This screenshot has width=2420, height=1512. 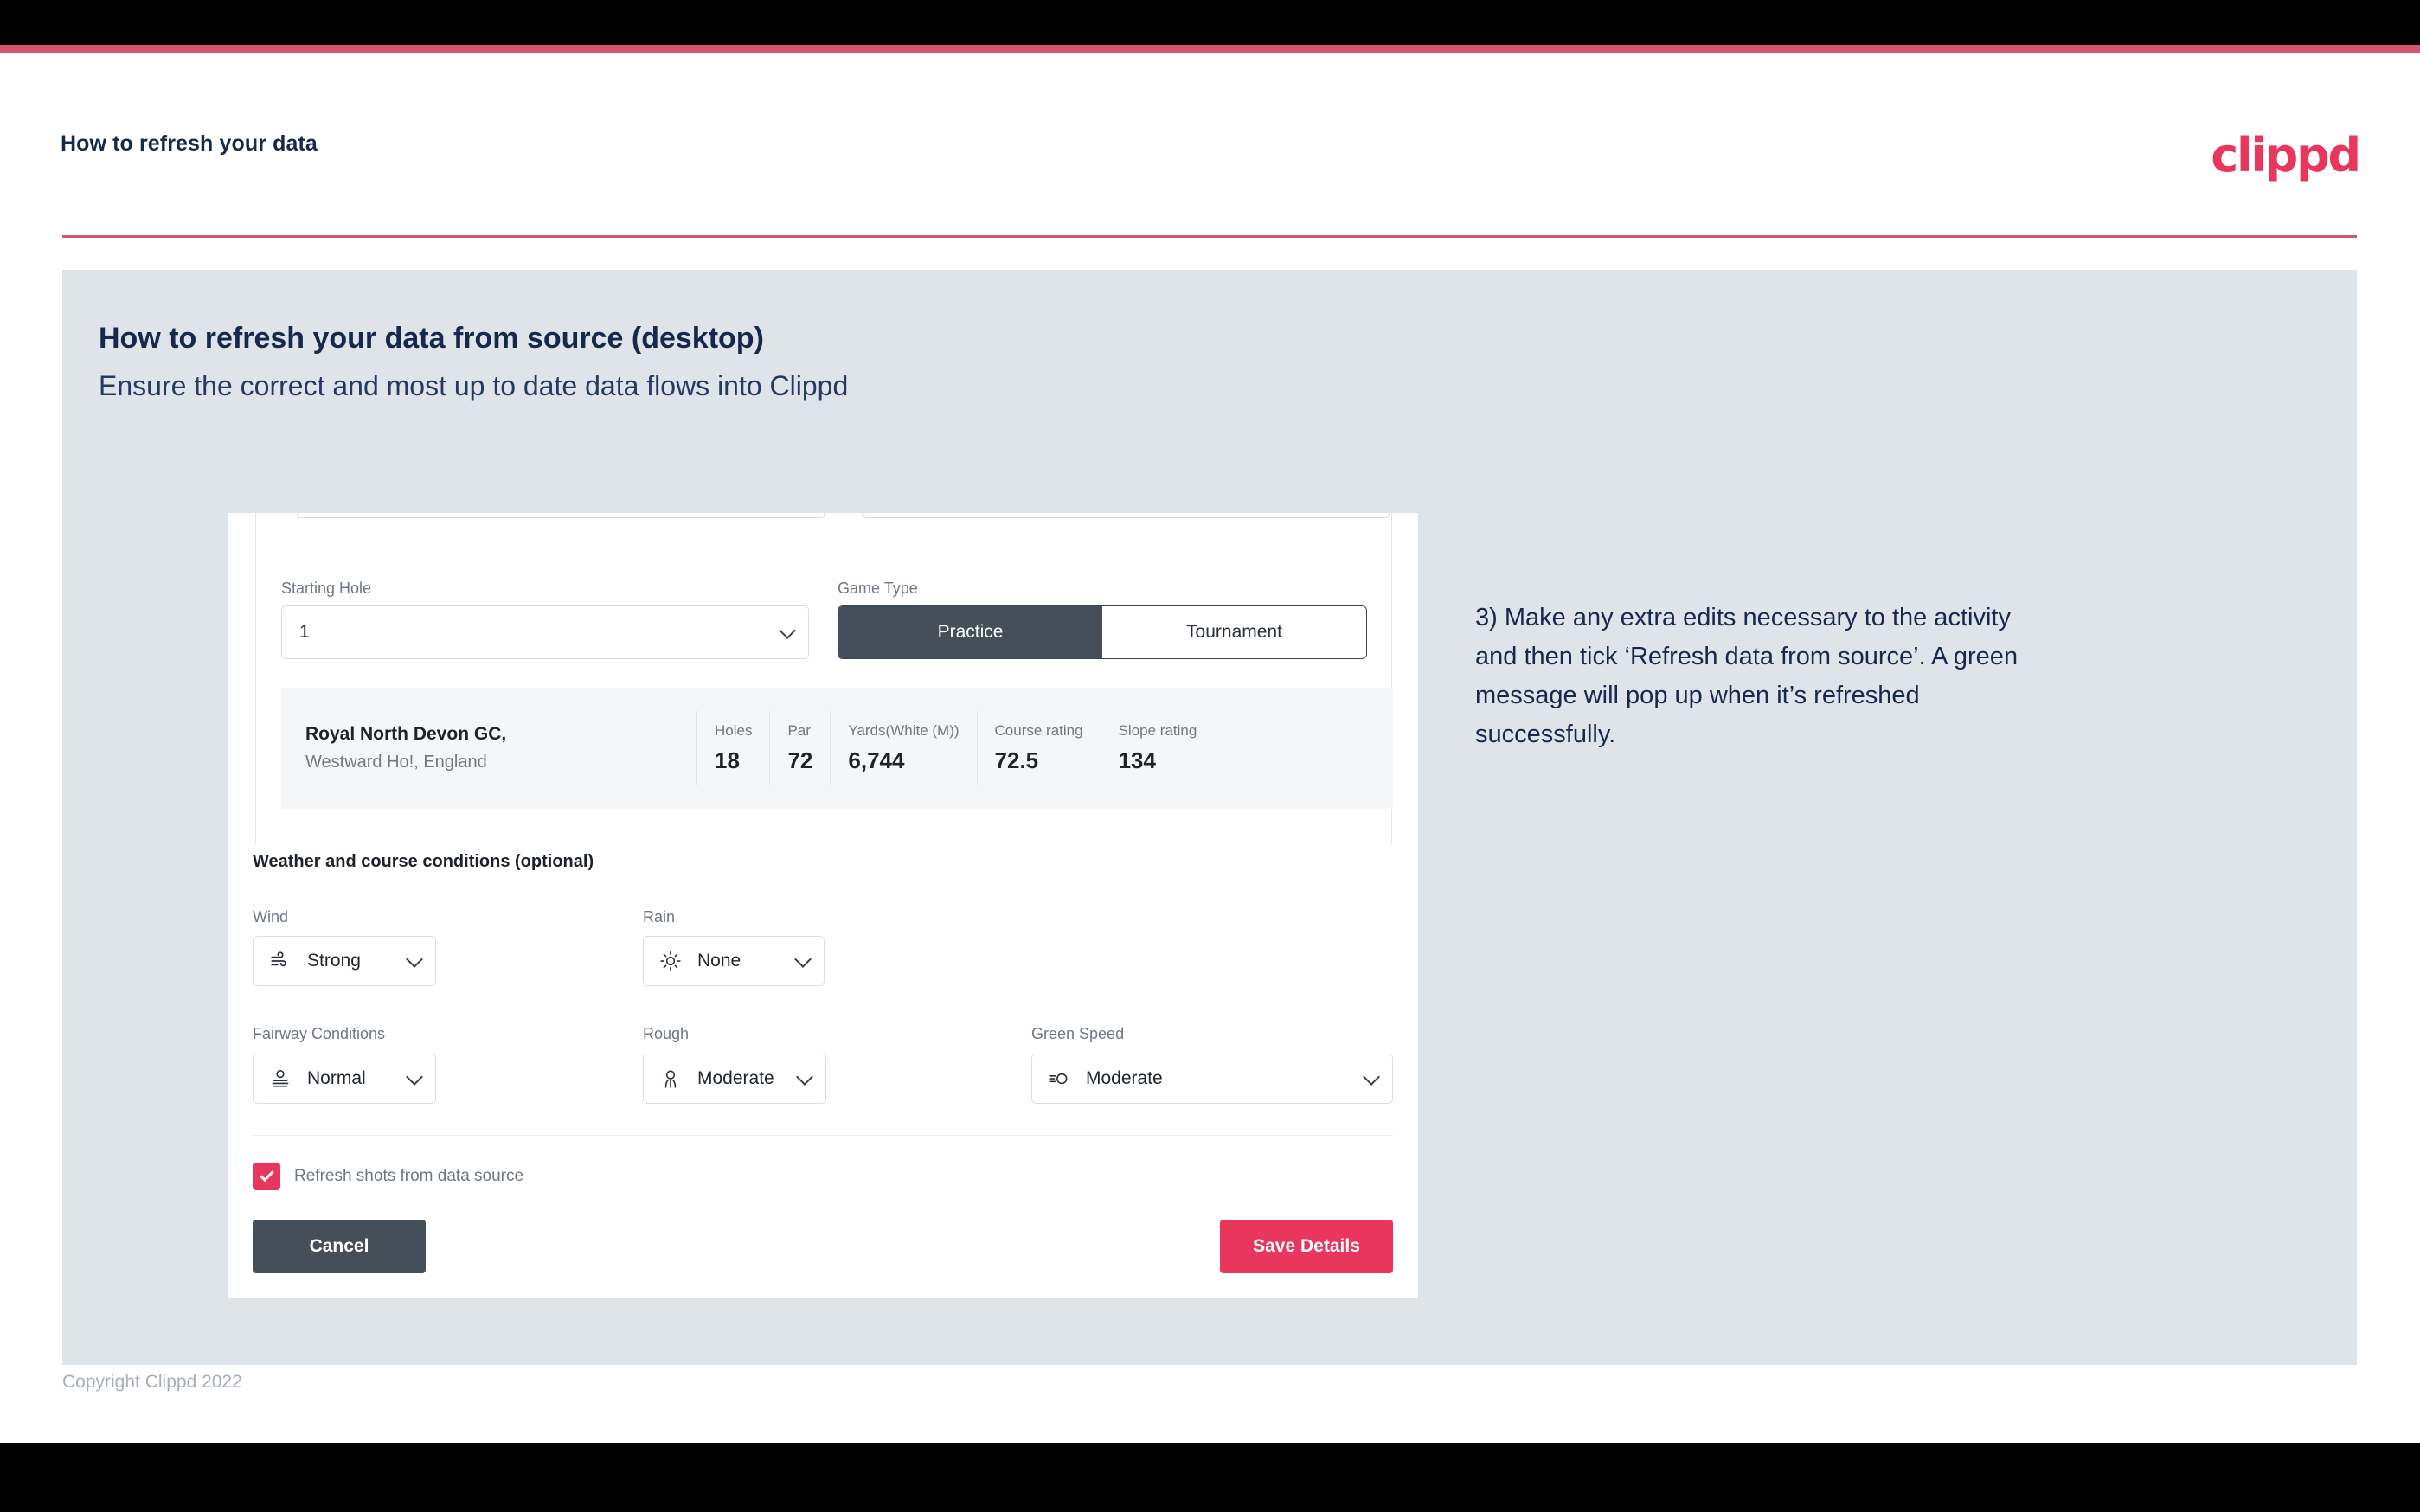 What do you see at coordinates (670, 1078) in the screenshot?
I see `rough-grass-icon` at bounding box center [670, 1078].